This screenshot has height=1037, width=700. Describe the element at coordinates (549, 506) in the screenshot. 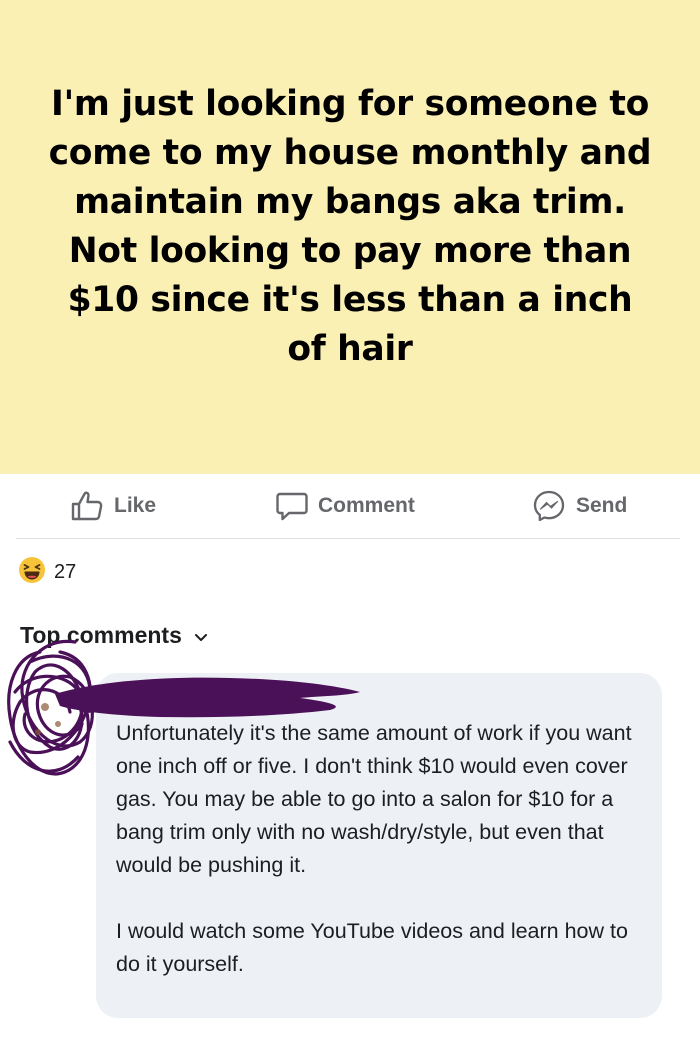

I see `messenger-icon` at that location.